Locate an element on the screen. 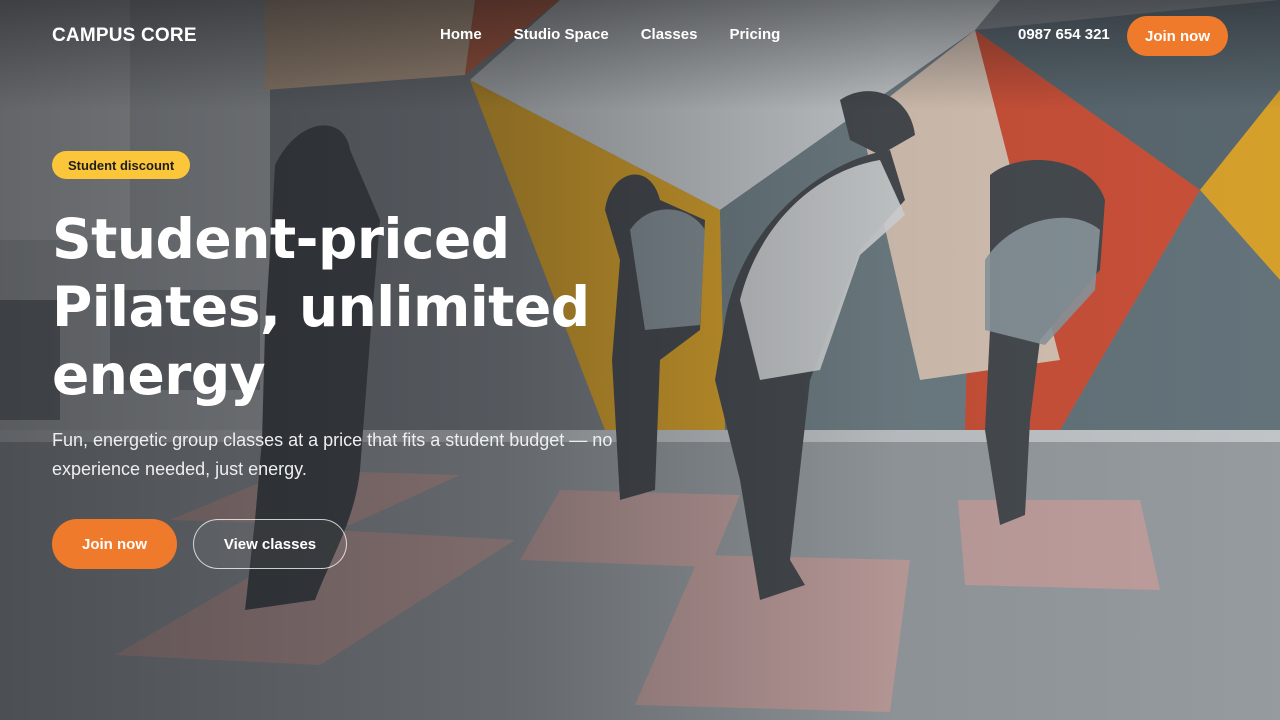  brand-logo: CAMPUS CORE is located at coordinates (124, 36).